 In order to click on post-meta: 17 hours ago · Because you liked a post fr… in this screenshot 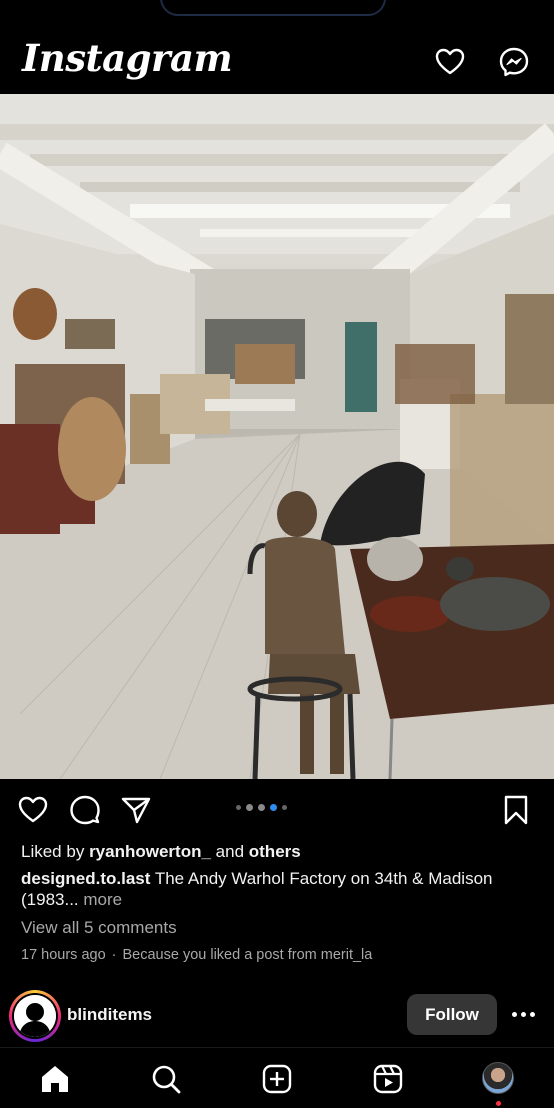, I will do `click(196, 955)`.